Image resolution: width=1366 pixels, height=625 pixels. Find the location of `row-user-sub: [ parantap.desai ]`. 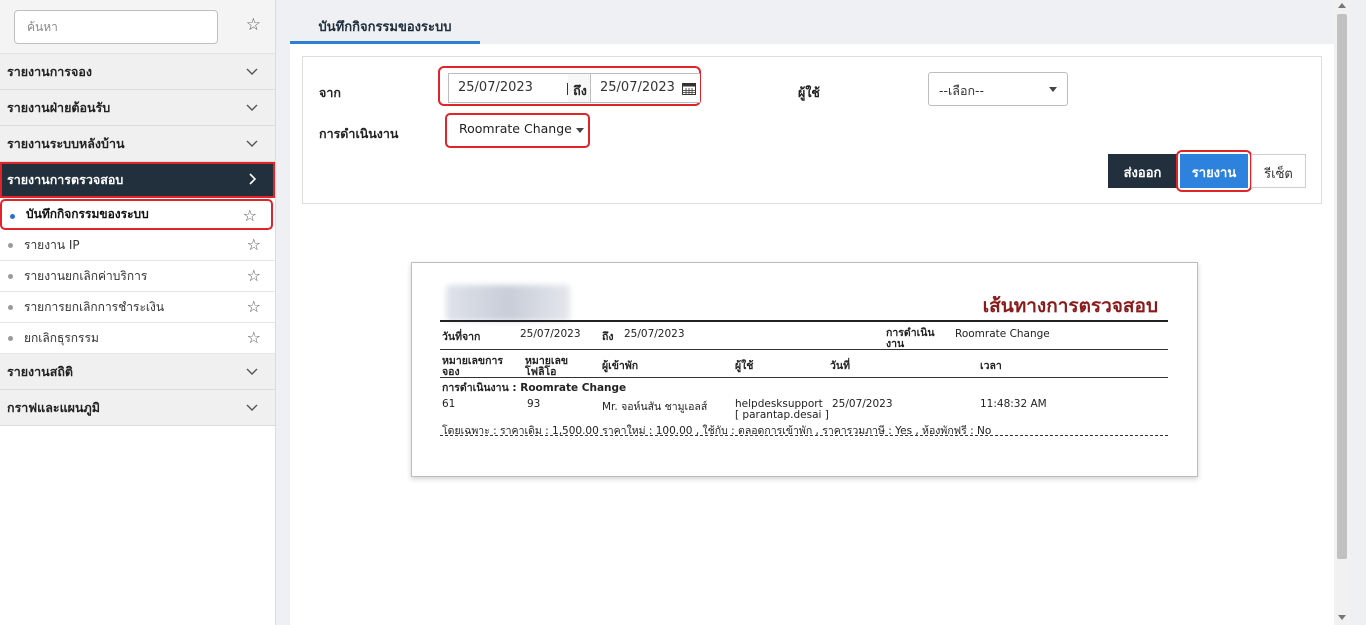

row-user-sub: [ parantap.desai ] is located at coordinates (782, 415).